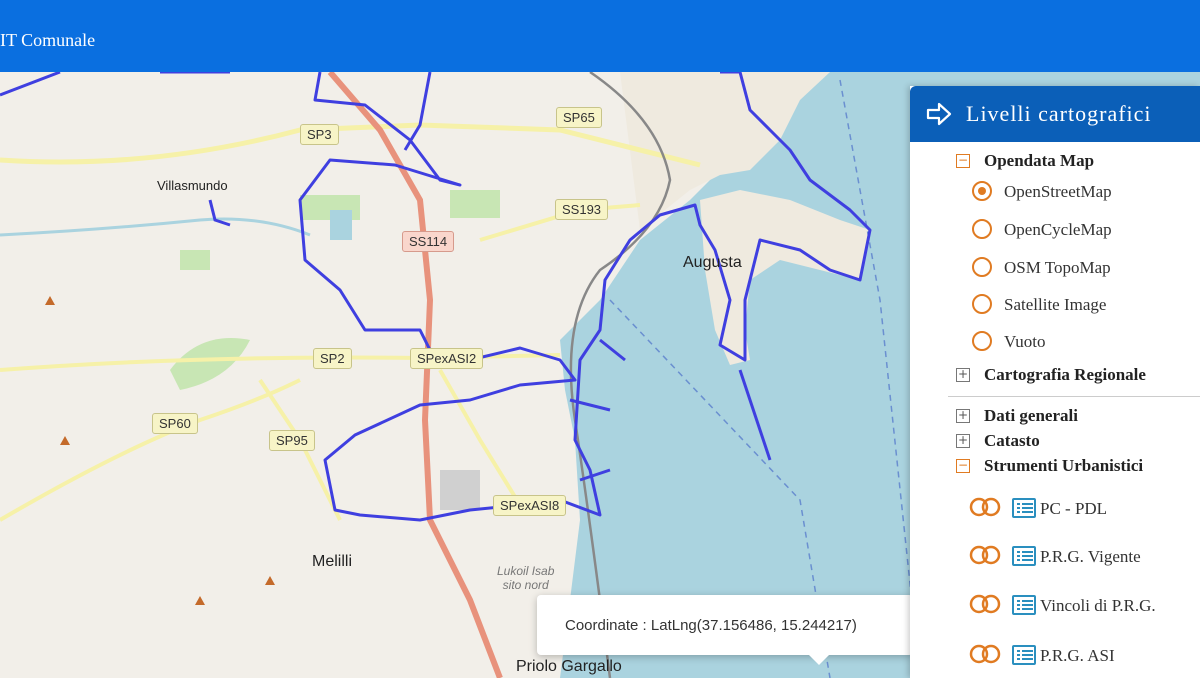 This screenshot has width=1200, height=678. Describe the element at coordinates (1059, 113) in the screenshot. I see `panel-title: Livelli cartografici` at that location.